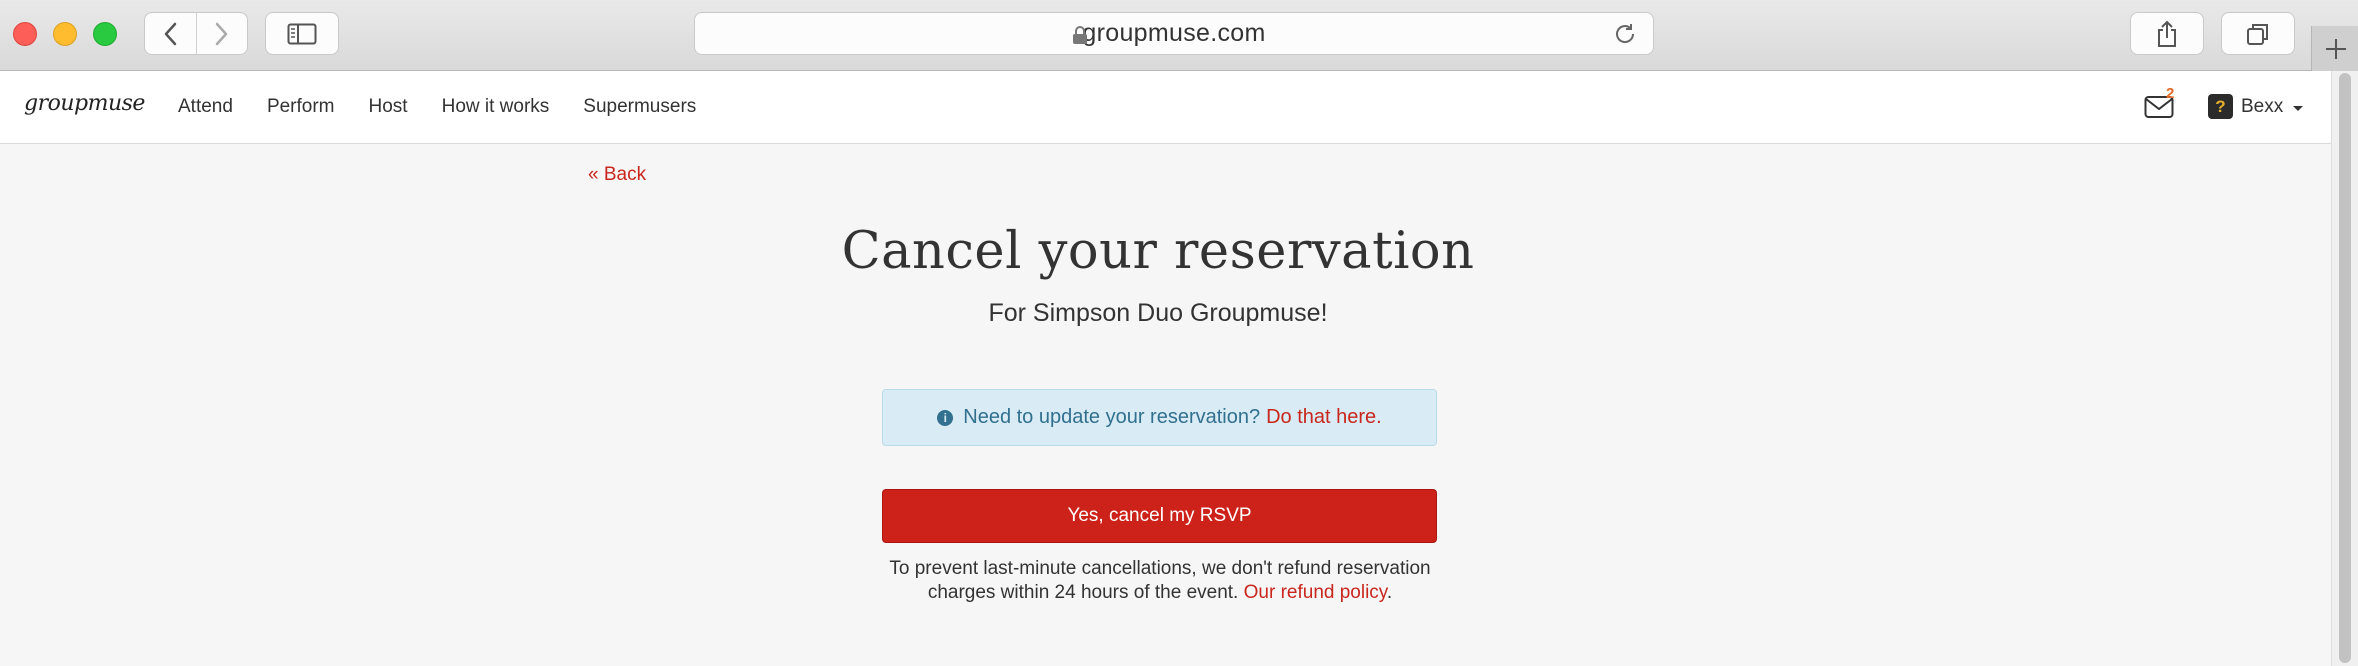 The height and width of the screenshot is (666, 2358). I want to click on tabs-icon, so click(2257, 34).